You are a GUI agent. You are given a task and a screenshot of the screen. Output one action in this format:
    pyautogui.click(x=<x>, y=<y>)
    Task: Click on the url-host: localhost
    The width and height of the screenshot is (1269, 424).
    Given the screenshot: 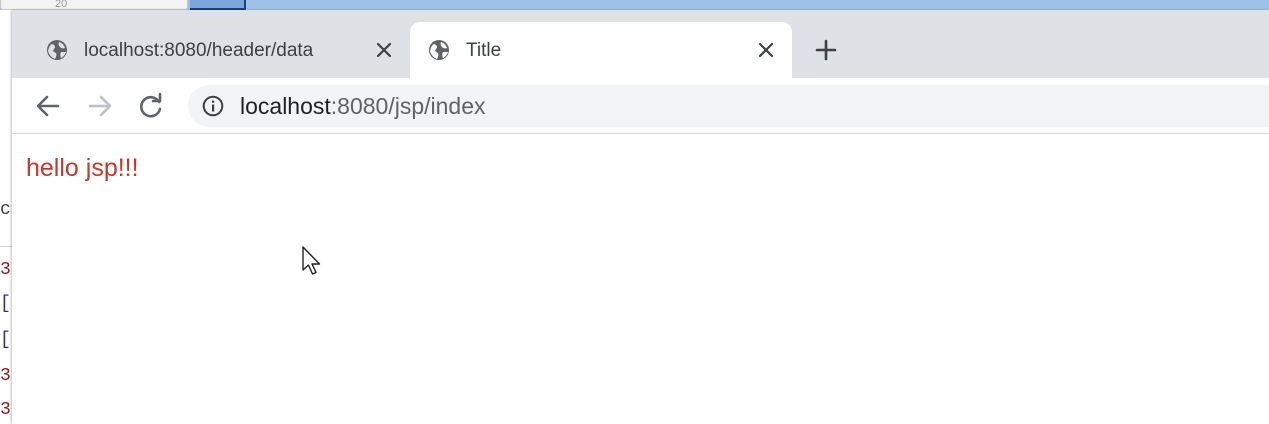 What is the action you would take?
    pyautogui.click(x=285, y=106)
    